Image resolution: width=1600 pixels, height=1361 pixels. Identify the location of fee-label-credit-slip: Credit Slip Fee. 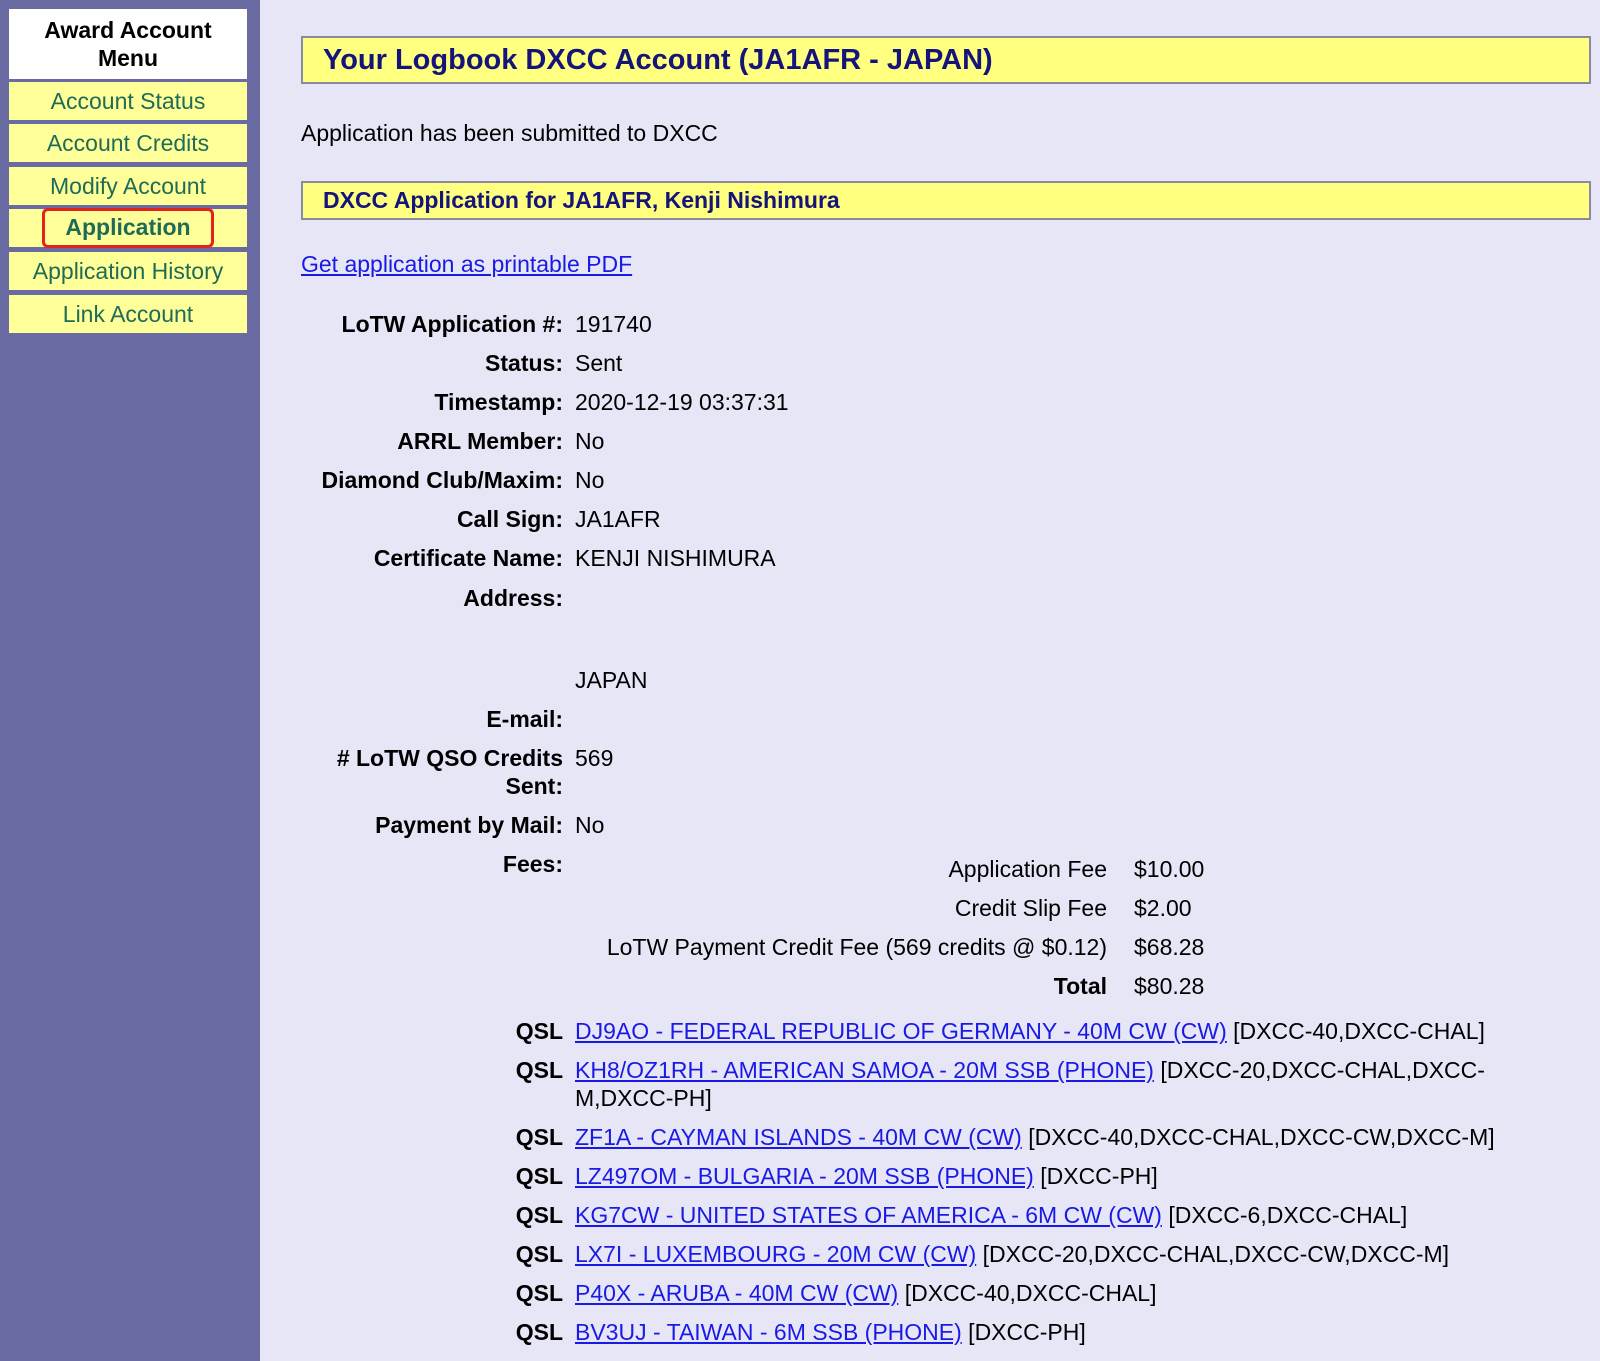
(1030, 908).